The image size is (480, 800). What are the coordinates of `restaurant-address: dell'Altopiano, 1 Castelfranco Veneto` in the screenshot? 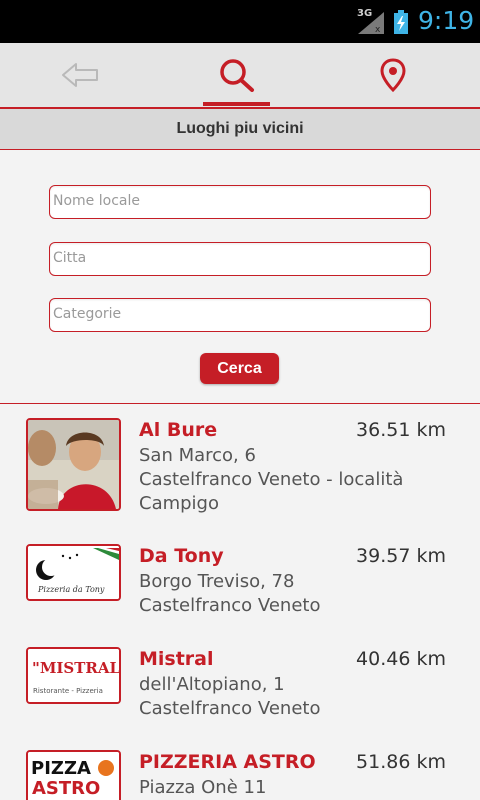 It's located at (289, 697).